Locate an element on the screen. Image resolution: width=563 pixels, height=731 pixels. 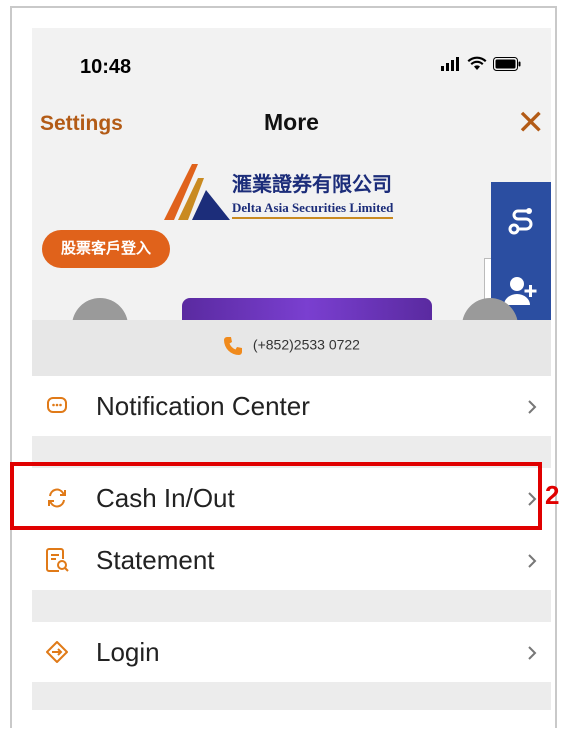
menu-item-notification-center: Notification Center is located at coordinates (291, 406).